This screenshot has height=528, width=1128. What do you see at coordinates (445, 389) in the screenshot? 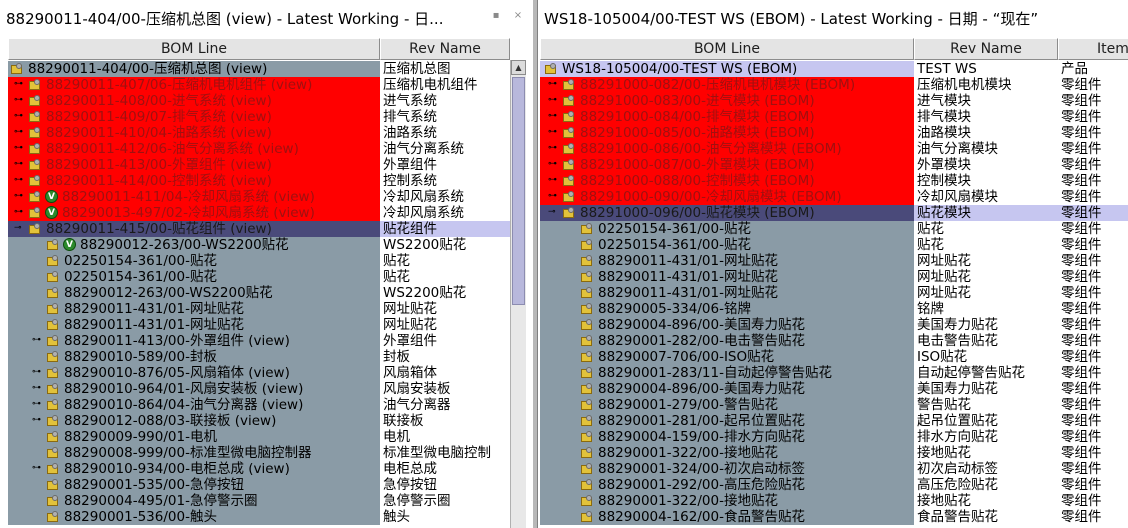
I see `rev-name-cell: 风扇安装板` at bounding box center [445, 389].